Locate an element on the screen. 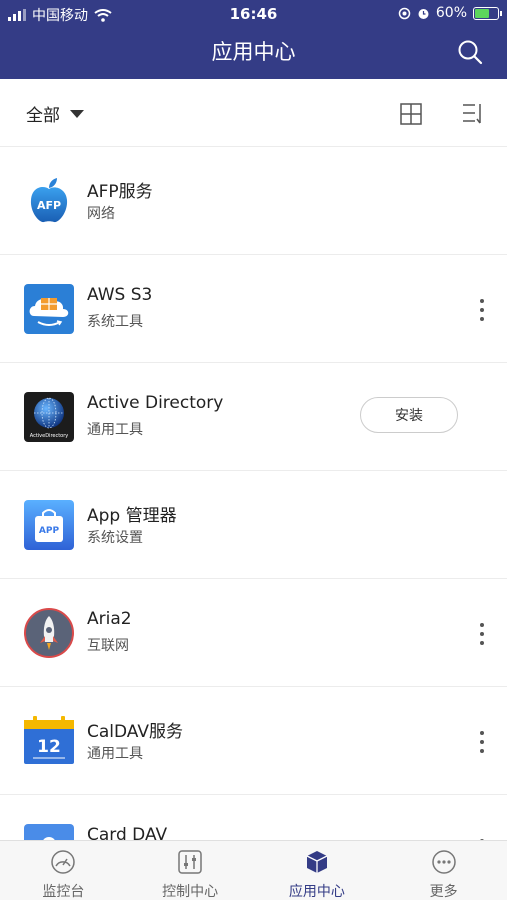 This screenshot has width=507, height=901. app-header: 中国移动 16:46 60% 应用中心 is located at coordinates (253, 39).